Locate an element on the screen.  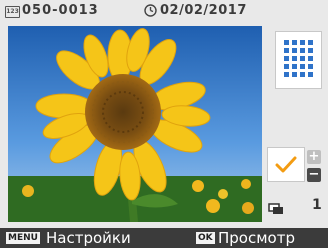
menu-key-tag: MENU is located at coordinates (23, 238).